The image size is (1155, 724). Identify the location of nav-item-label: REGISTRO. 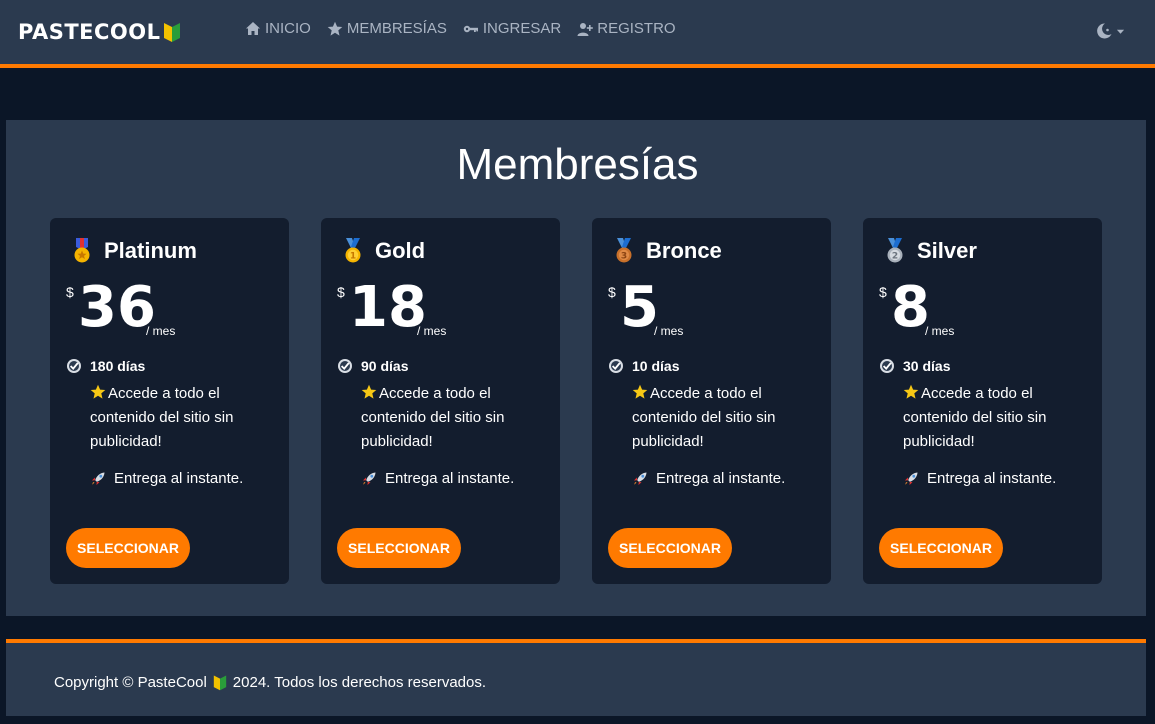
(636, 28).